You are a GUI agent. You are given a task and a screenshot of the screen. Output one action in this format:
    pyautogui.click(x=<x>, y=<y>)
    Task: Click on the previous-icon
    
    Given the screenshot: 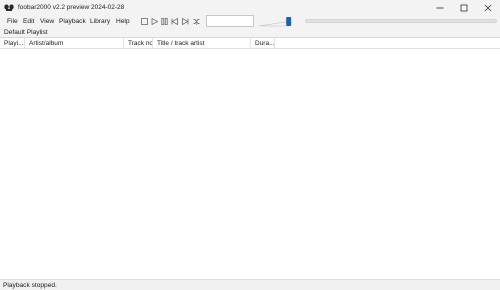 What is the action you would take?
    pyautogui.click(x=174, y=21)
    